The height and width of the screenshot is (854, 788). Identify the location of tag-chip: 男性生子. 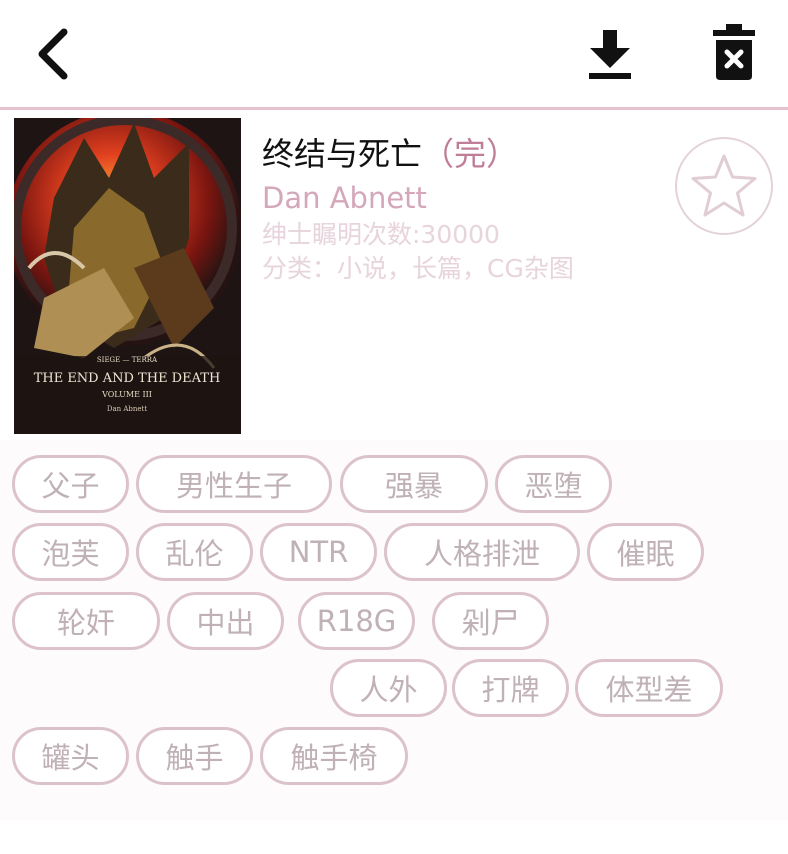
(234, 484).